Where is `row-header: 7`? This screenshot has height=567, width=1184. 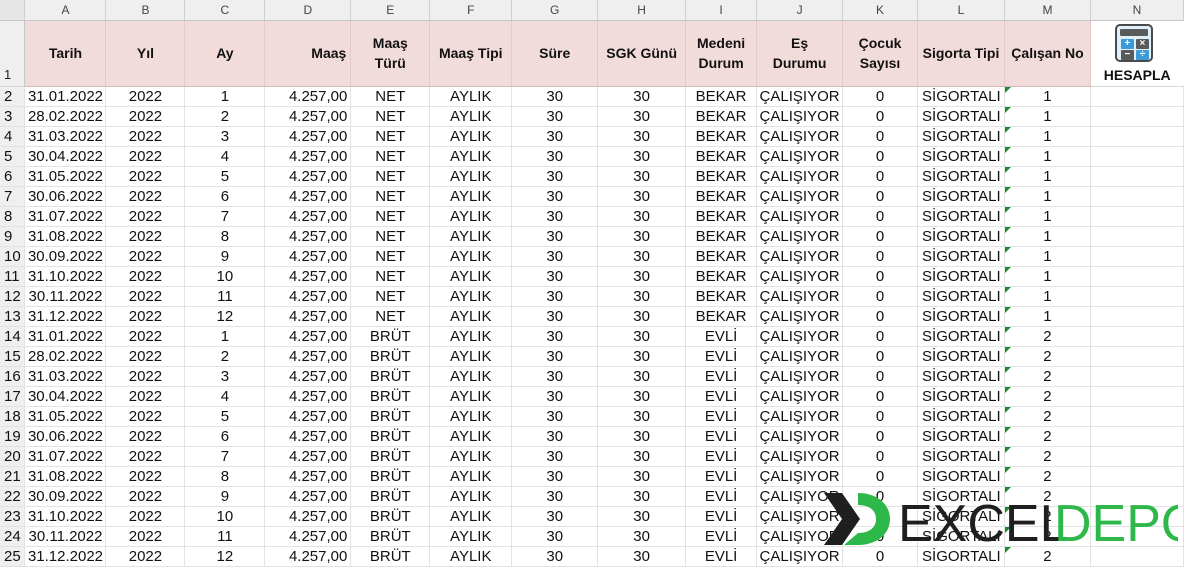 row-header: 7 is located at coordinates (13, 196).